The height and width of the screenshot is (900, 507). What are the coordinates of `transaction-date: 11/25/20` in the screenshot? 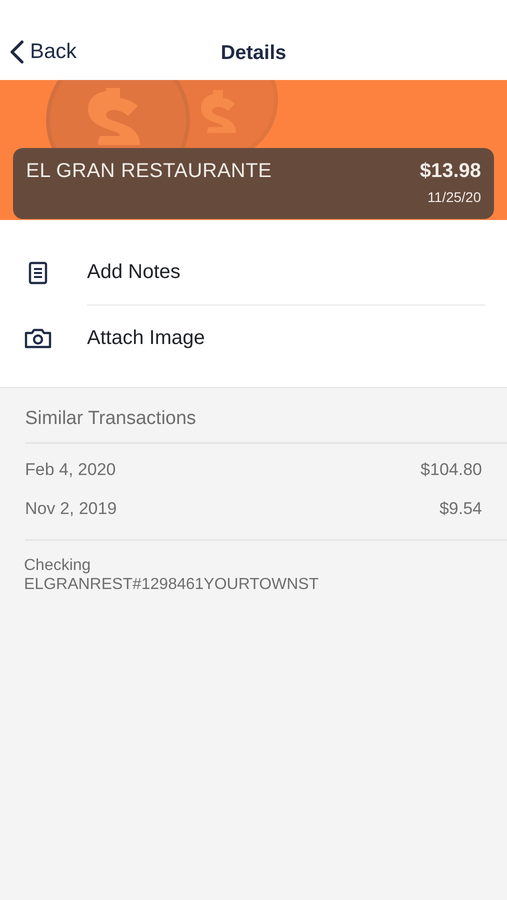 It's located at (454, 197).